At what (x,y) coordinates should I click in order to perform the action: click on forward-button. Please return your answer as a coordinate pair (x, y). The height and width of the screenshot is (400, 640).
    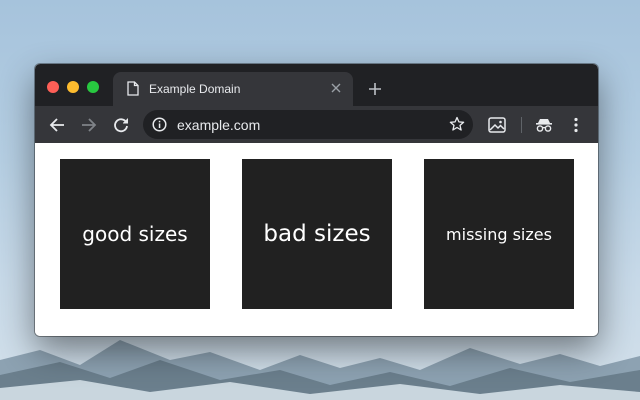
    Looking at the image, I should click on (89, 125).